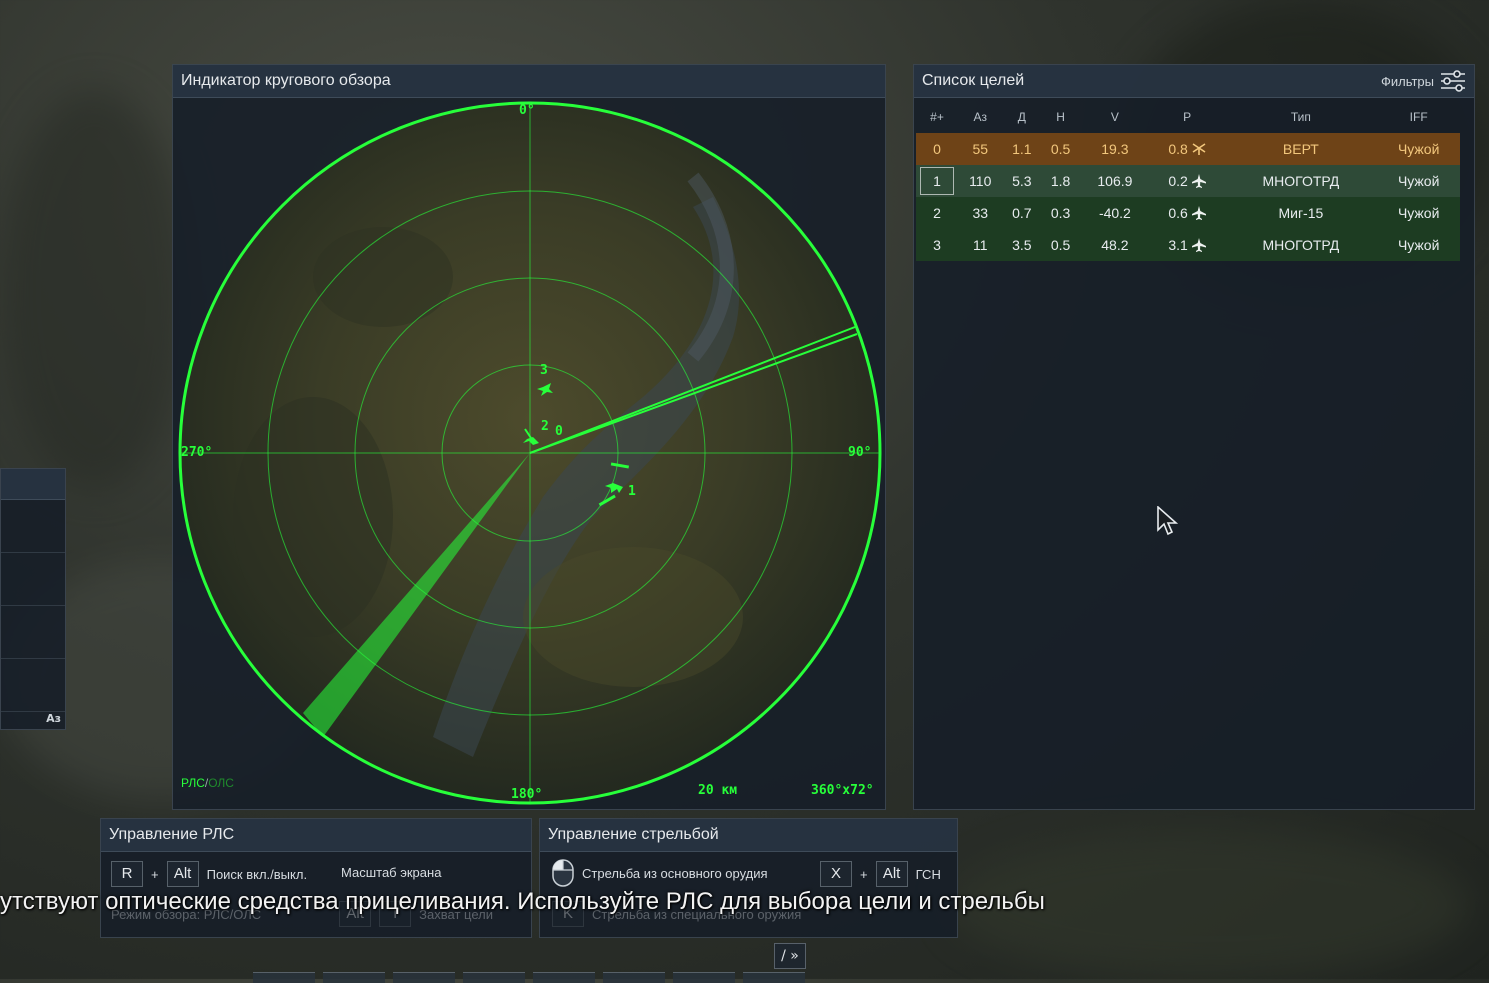 This screenshot has width=1489, height=983. What do you see at coordinates (316, 835) in the screenshot?
I see `radar-control-title: Управление РЛС` at bounding box center [316, 835].